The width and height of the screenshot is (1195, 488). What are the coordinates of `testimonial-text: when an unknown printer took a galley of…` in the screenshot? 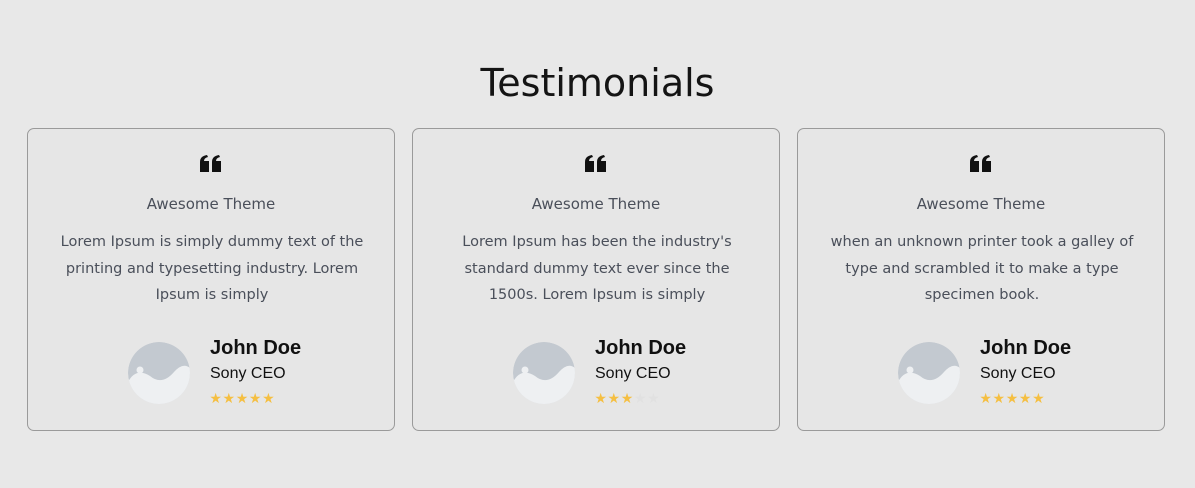 It's located at (982, 268).